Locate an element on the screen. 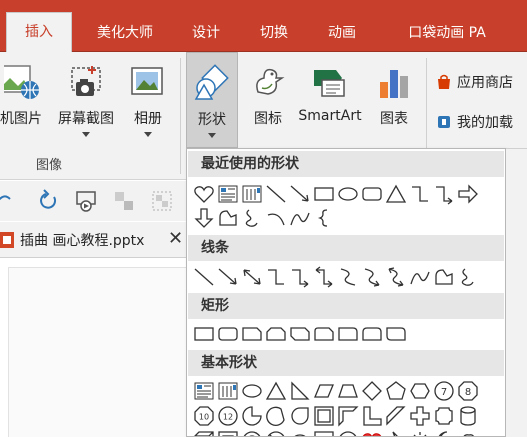  shape-down-arrow is located at coordinates (204, 218).